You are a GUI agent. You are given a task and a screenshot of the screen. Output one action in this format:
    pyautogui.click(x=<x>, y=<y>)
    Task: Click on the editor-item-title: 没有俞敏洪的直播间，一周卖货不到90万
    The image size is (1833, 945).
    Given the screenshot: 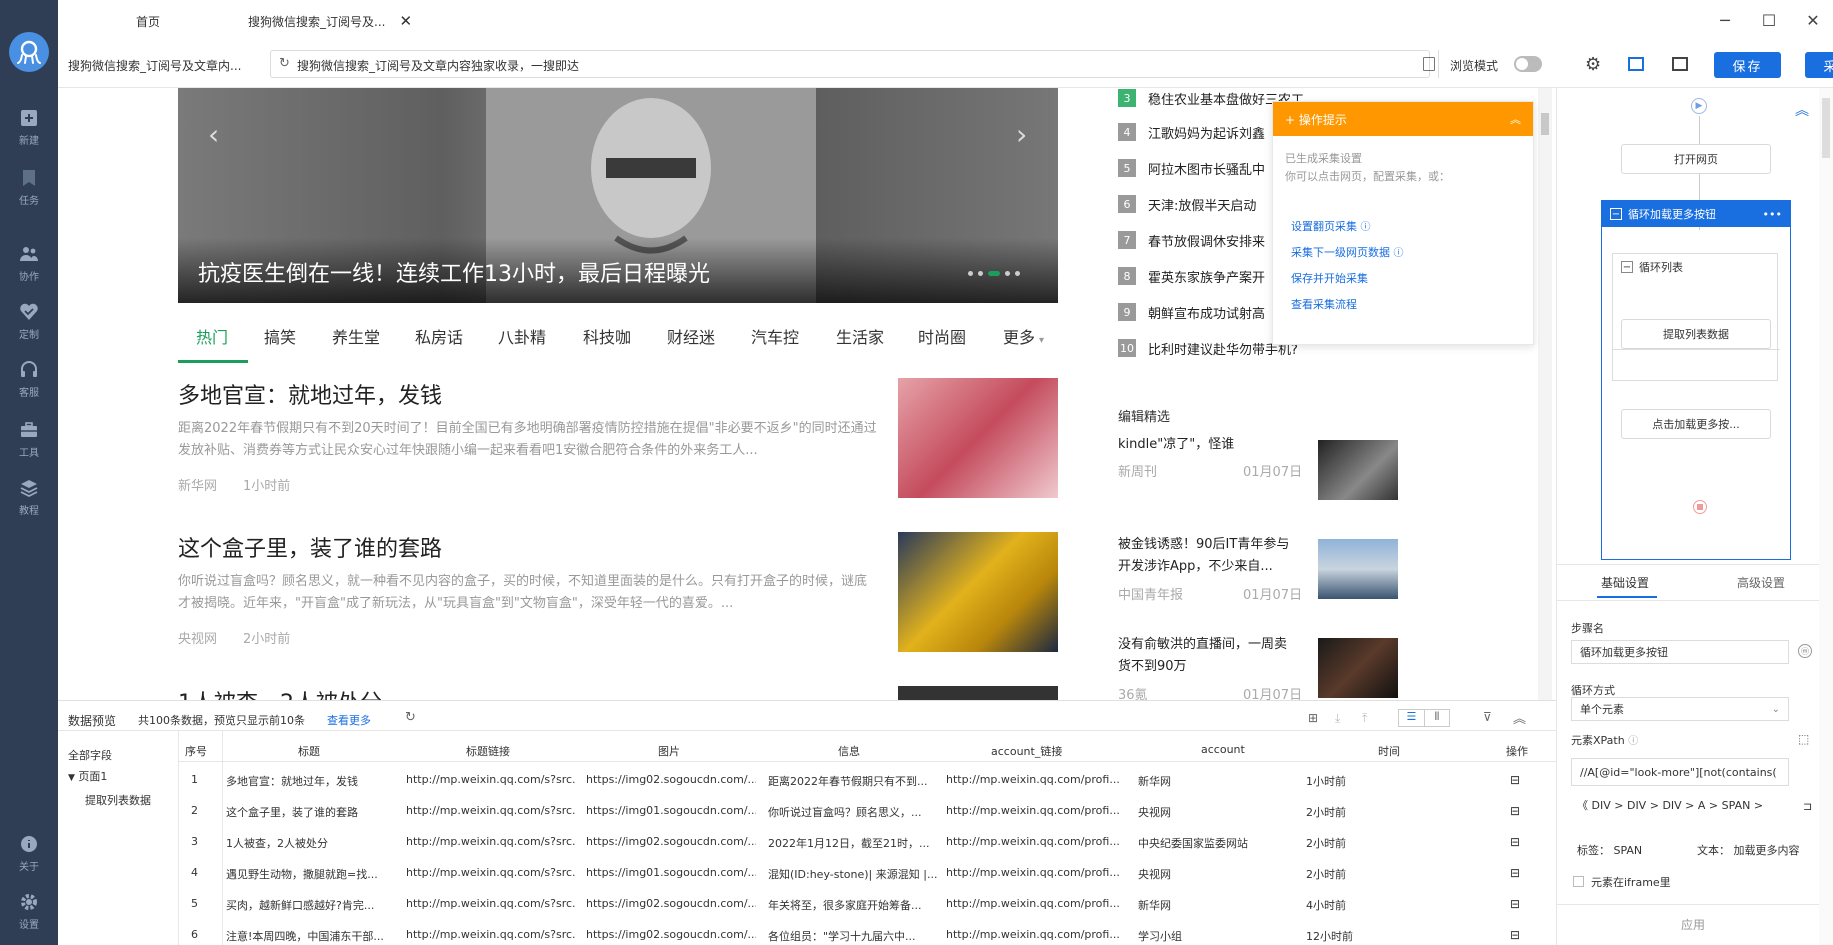 What is the action you would take?
    pyautogui.click(x=1208, y=656)
    